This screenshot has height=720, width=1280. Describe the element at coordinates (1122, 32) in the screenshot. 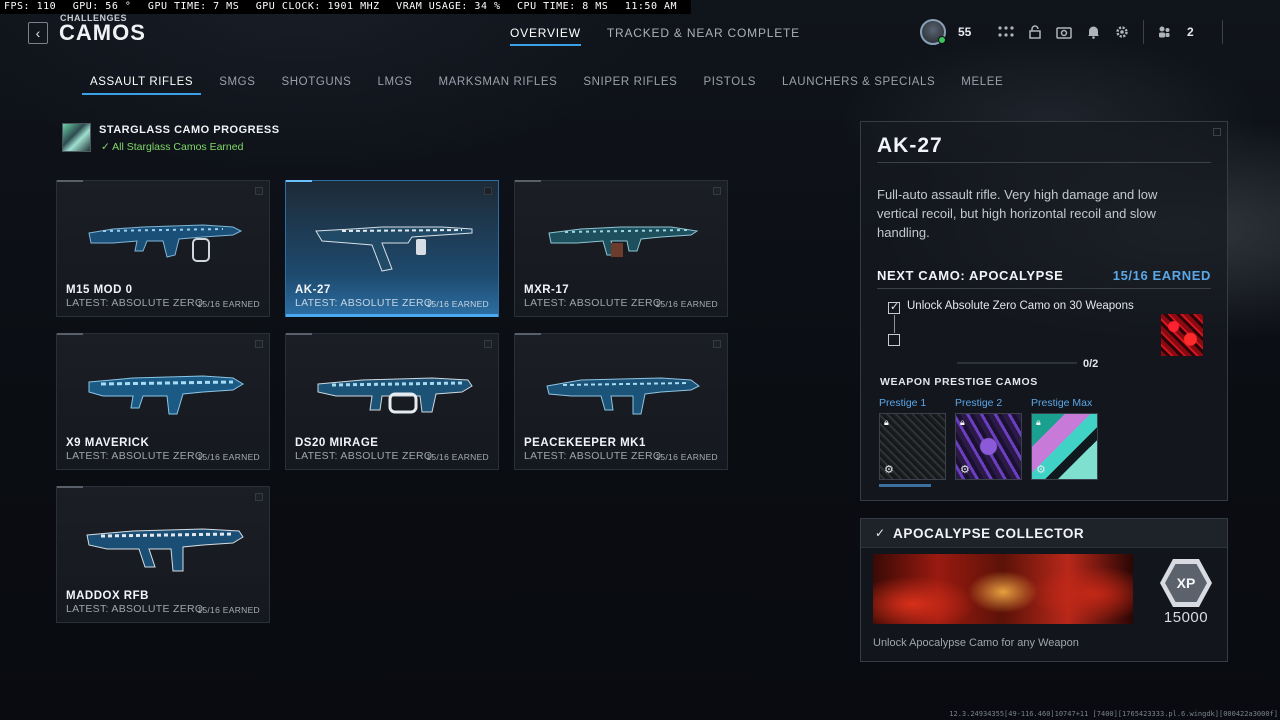

I see `gear-icon` at that location.